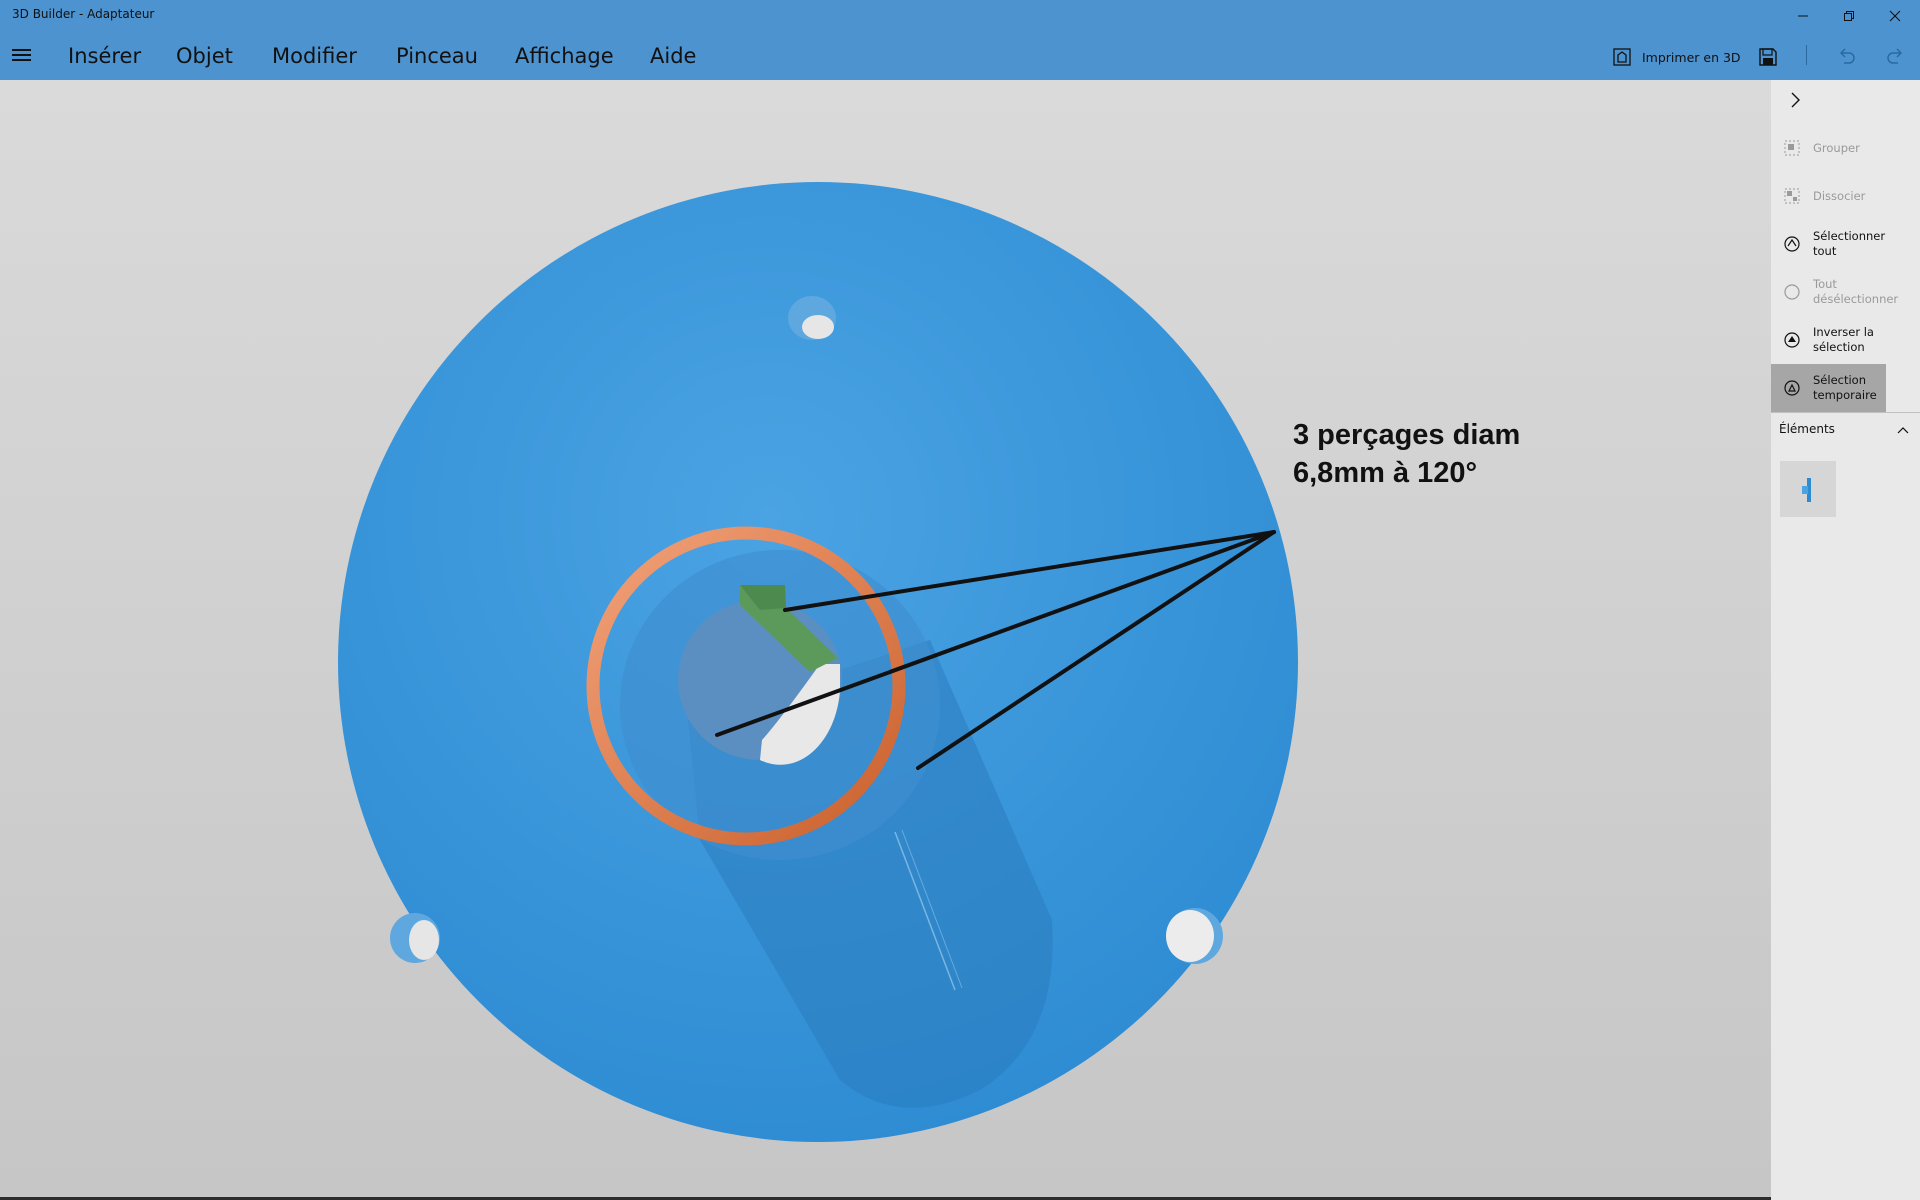 The width and height of the screenshot is (1920, 1200). Describe the element at coordinates (1807, 429) in the screenshot. I see `elements-title: Éléments` at that location.